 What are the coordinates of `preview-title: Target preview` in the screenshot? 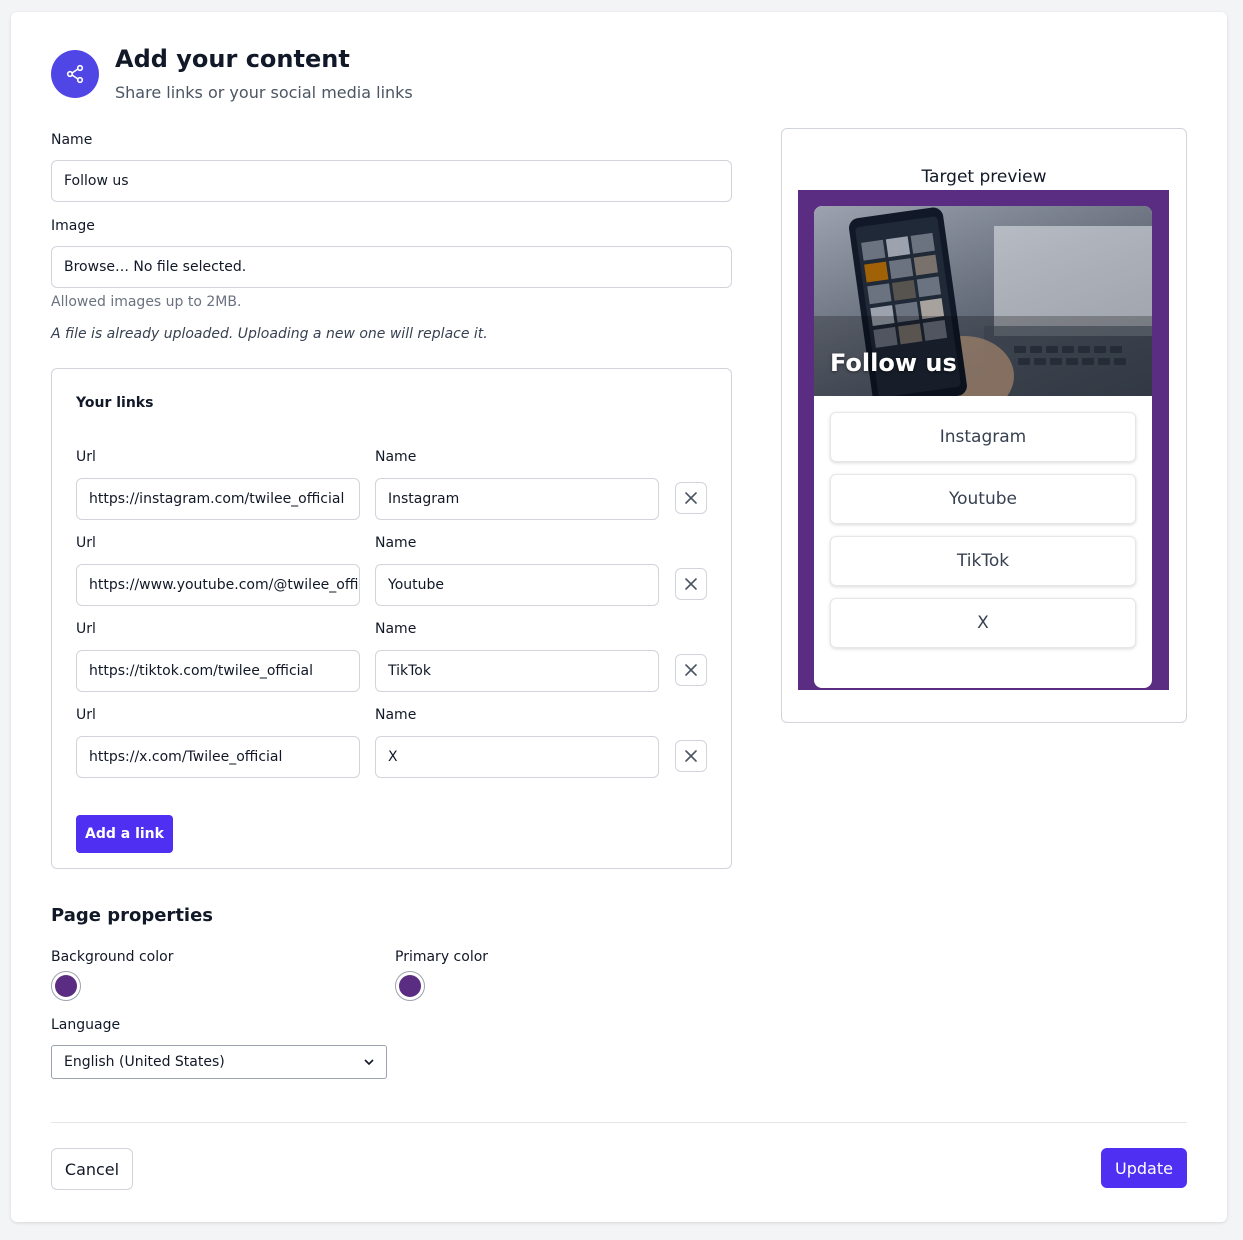 It's located at (984, 177).